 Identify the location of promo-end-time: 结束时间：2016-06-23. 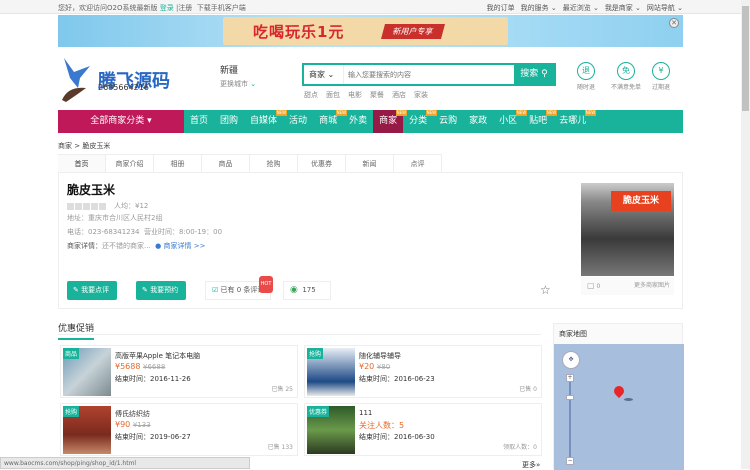
(397, 379).